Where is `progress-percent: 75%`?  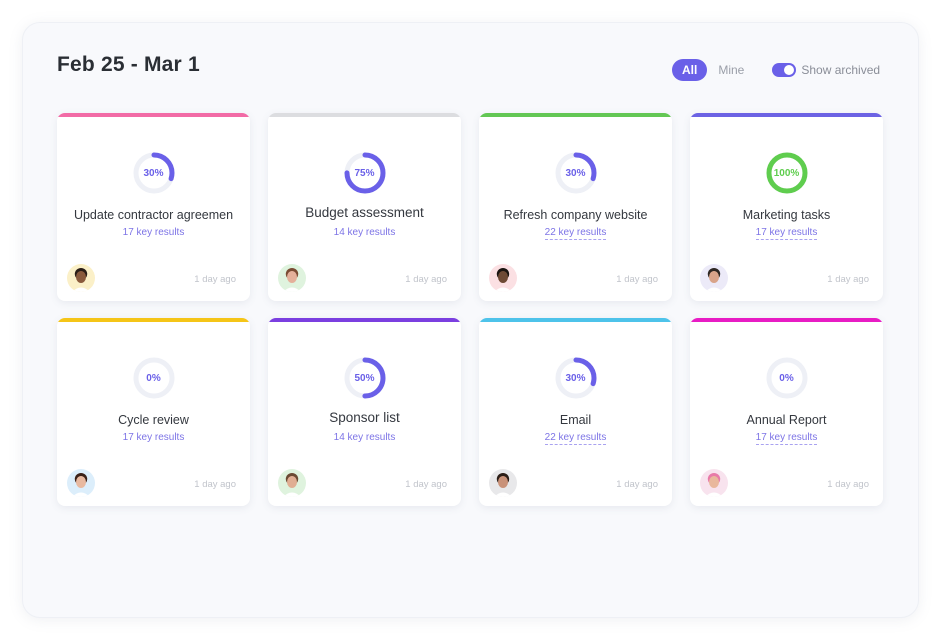
progress-percent: 75% is located at coordinates (364, 173).